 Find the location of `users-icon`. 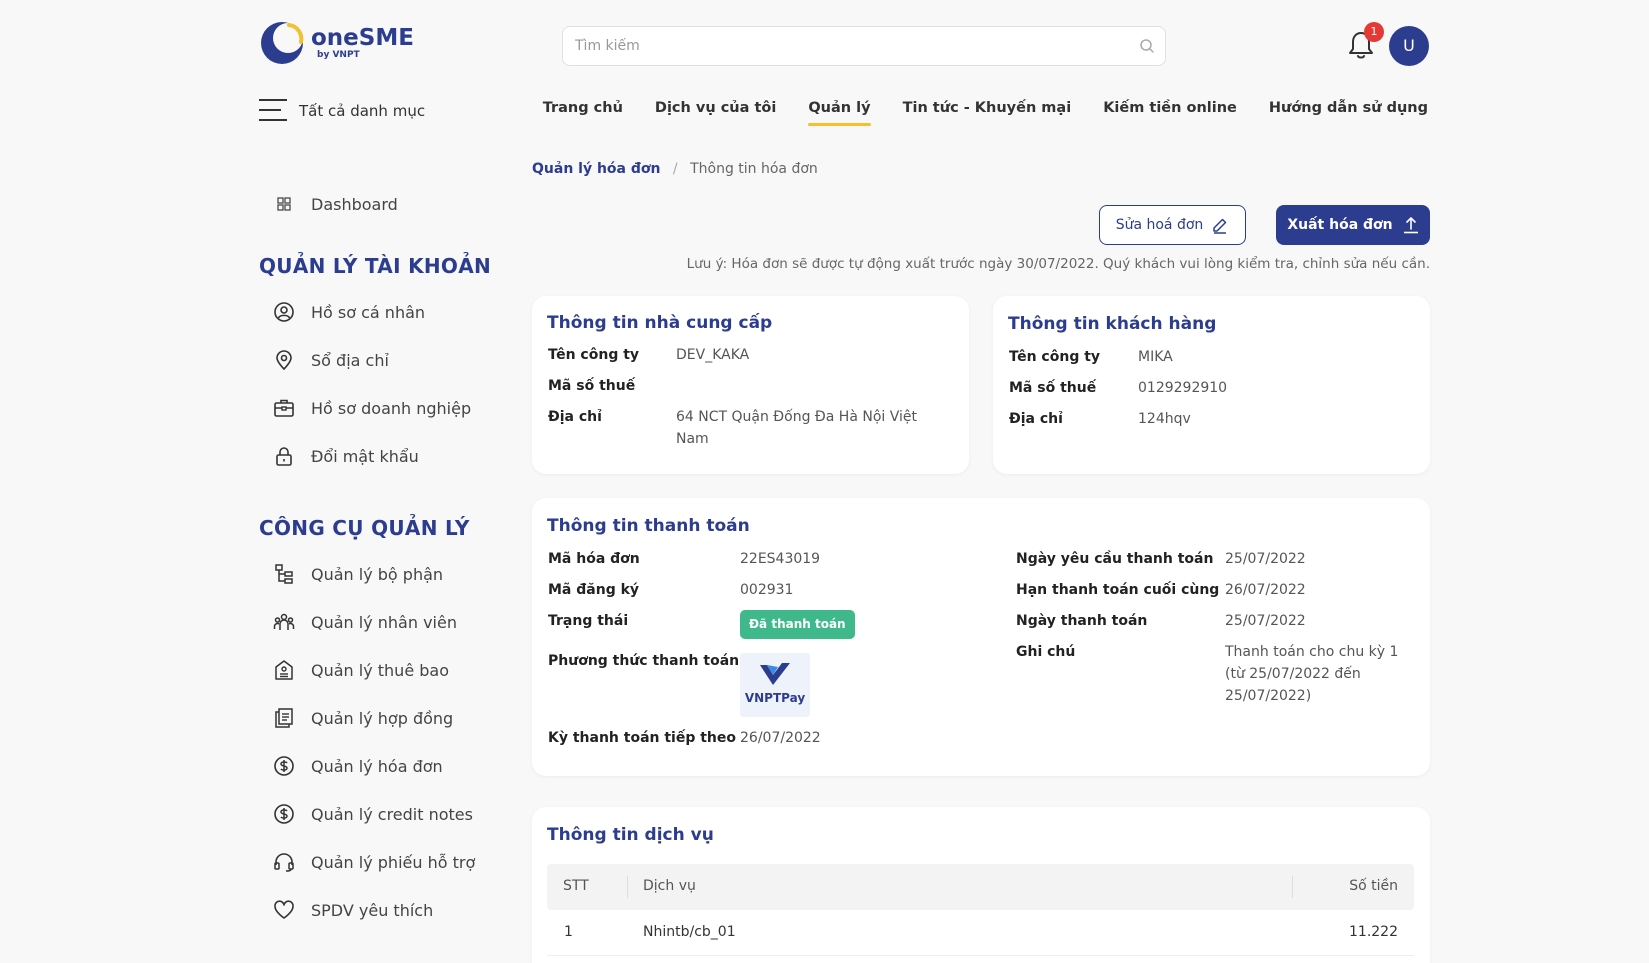

users-icon is located at coordinates (284, 621).